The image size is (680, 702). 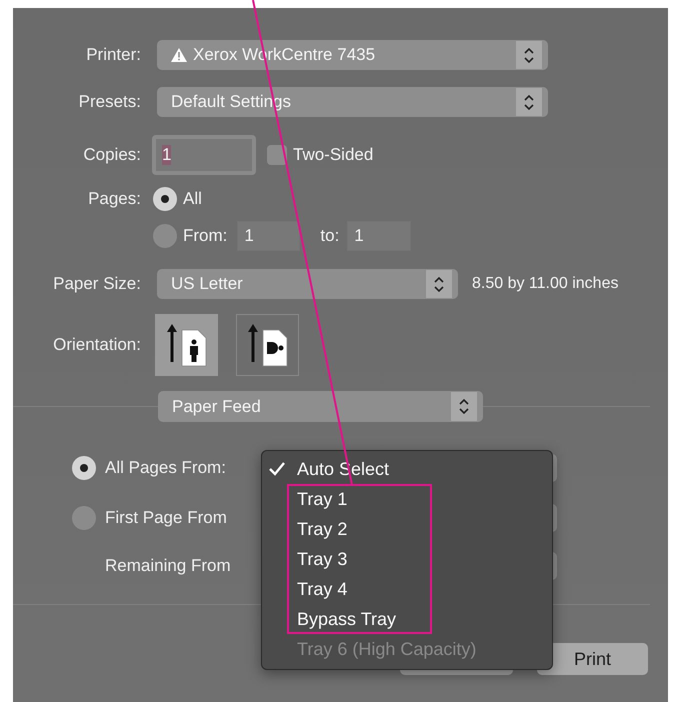 What do you see at coordinates (192, 199) in the screenshot?
I see `option-label: All` at bounding box center [192, 199].